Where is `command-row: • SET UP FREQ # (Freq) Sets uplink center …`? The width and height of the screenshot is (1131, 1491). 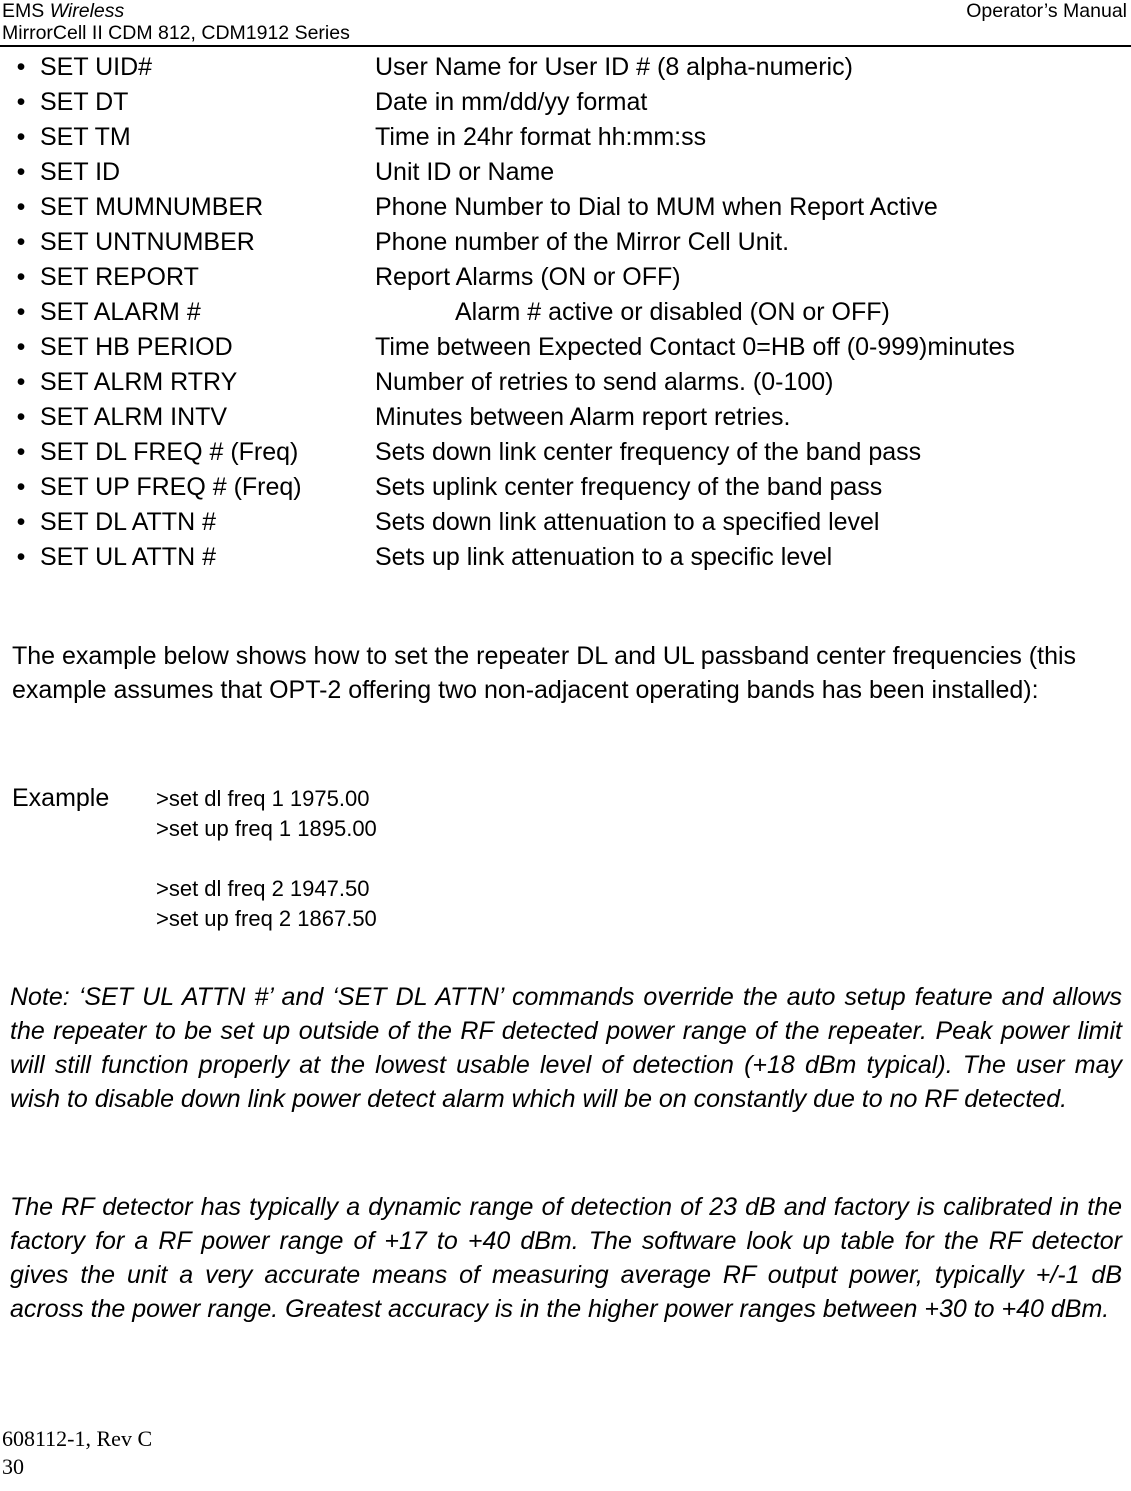 command-row: • SET UP FREQ # (Freq) Sets uplink center … is located at coordinates (565, 487).